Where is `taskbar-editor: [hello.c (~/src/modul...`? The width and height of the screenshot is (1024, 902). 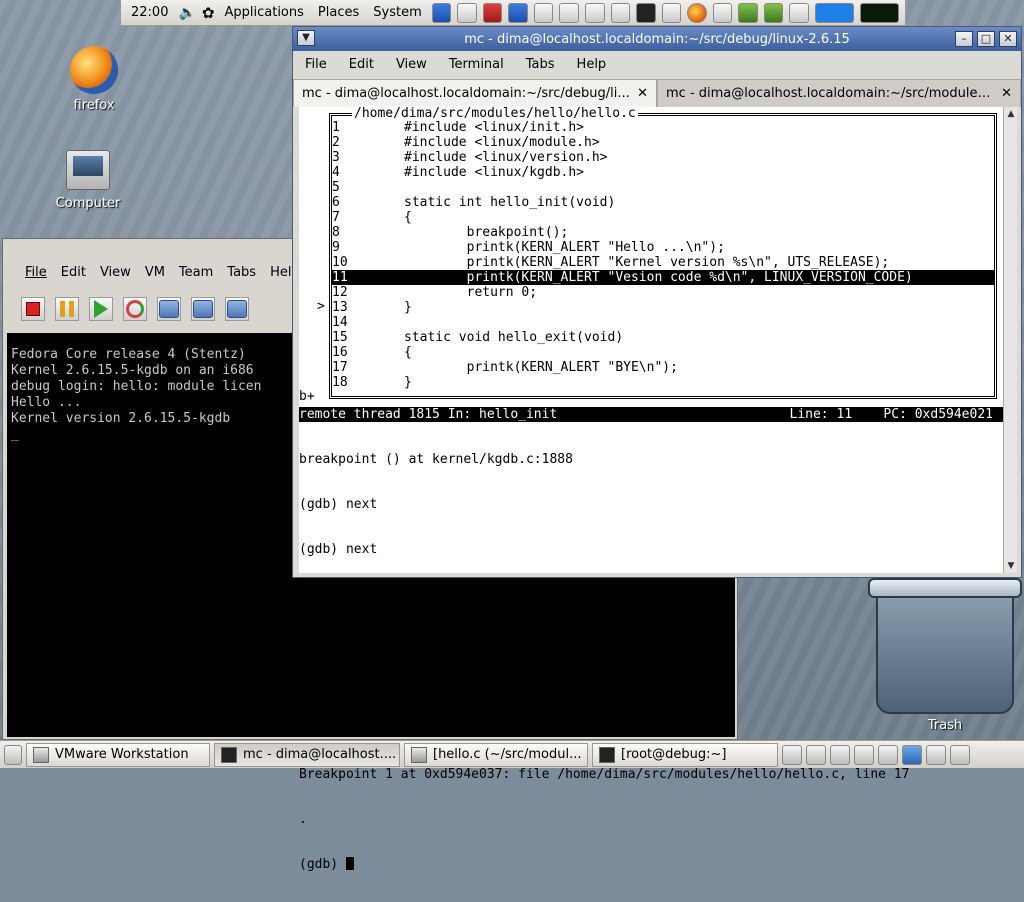
taskbar-editor: [hello.c (~/src/modul... is located at coordinates (496, 754).